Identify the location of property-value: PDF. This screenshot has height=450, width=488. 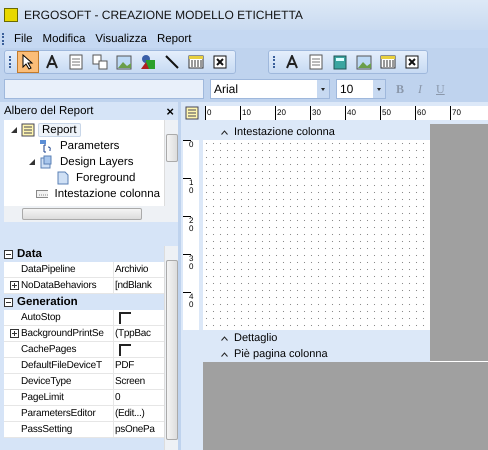
(124, 365).